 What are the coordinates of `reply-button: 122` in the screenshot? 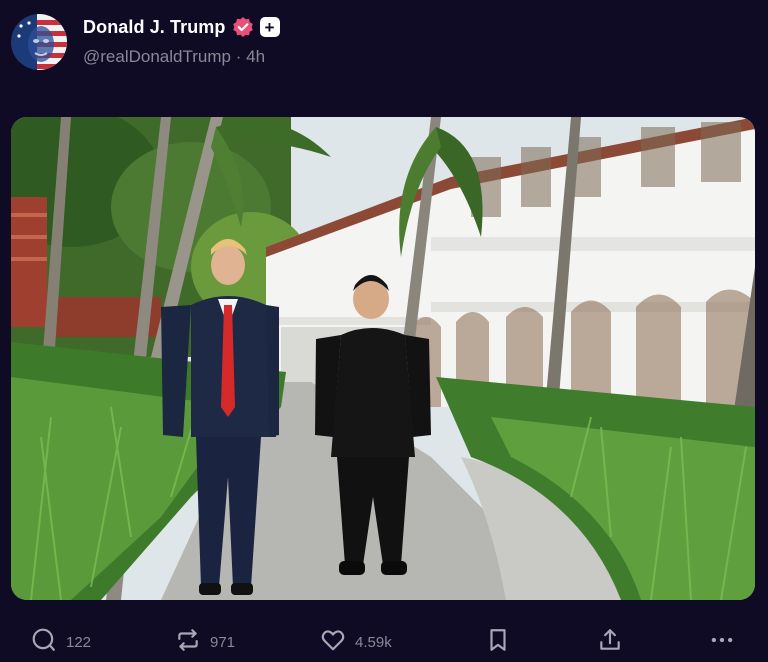 It's located at (61, 642).